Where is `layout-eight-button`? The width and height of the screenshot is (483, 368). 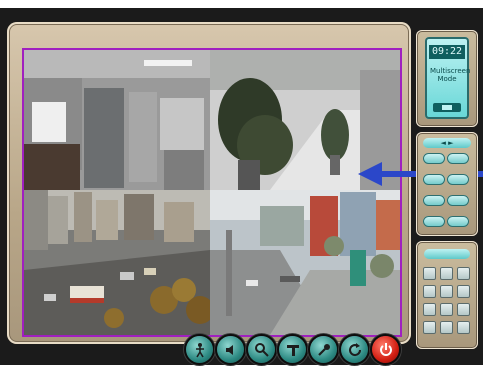
layout-eight-button is located at coordinates (463, 291).